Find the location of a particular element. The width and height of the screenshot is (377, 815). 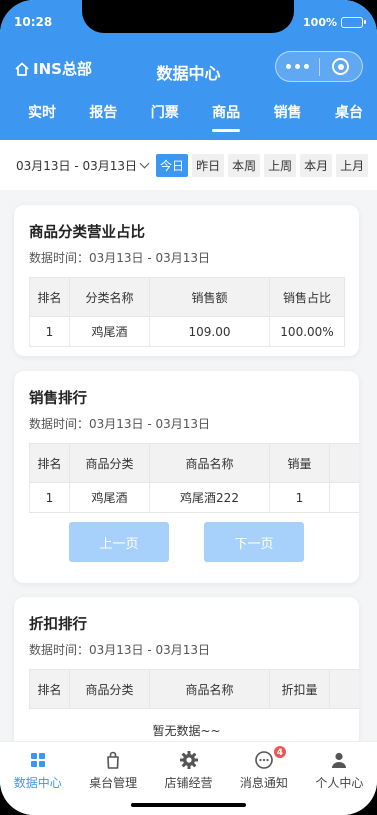

pagination: 上一页 下一页 is located at coordinates (186, 542).